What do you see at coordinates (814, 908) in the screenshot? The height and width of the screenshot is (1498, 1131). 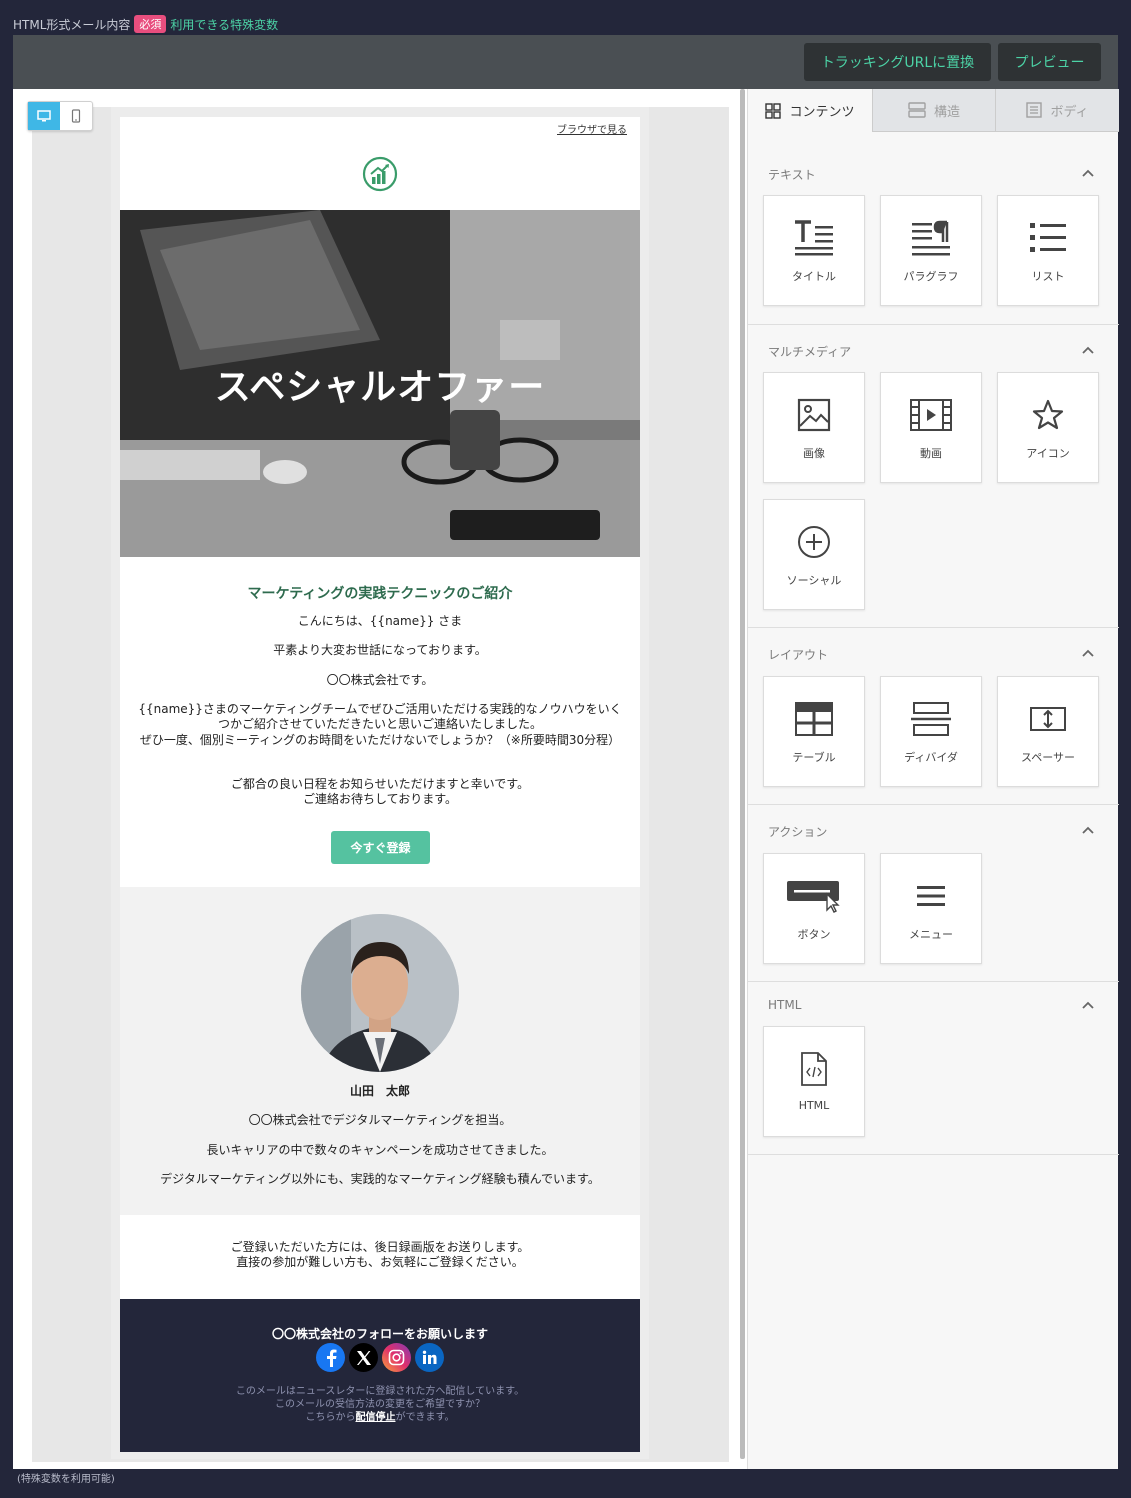 I see `block-button: ボタン` at bounding box center [814, 908].